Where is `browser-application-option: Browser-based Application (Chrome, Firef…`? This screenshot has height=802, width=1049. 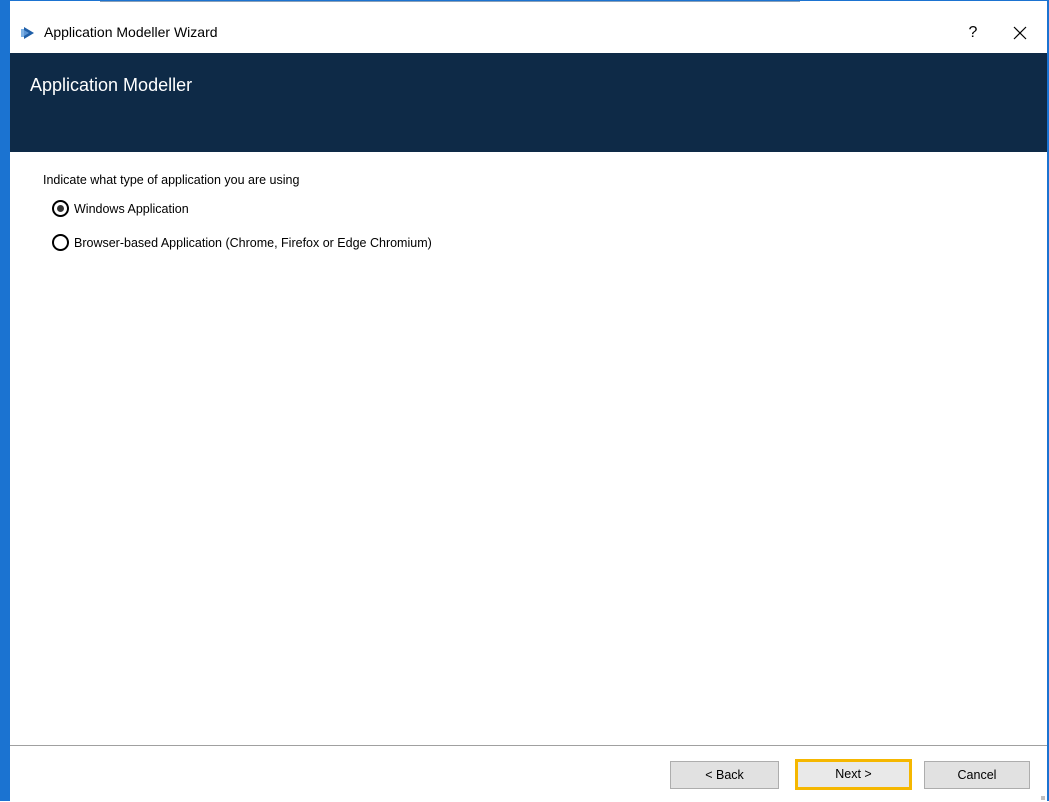 browser-application-option: Browser-based Application (Chrome, Firef… is located at coordinates (242, 242).